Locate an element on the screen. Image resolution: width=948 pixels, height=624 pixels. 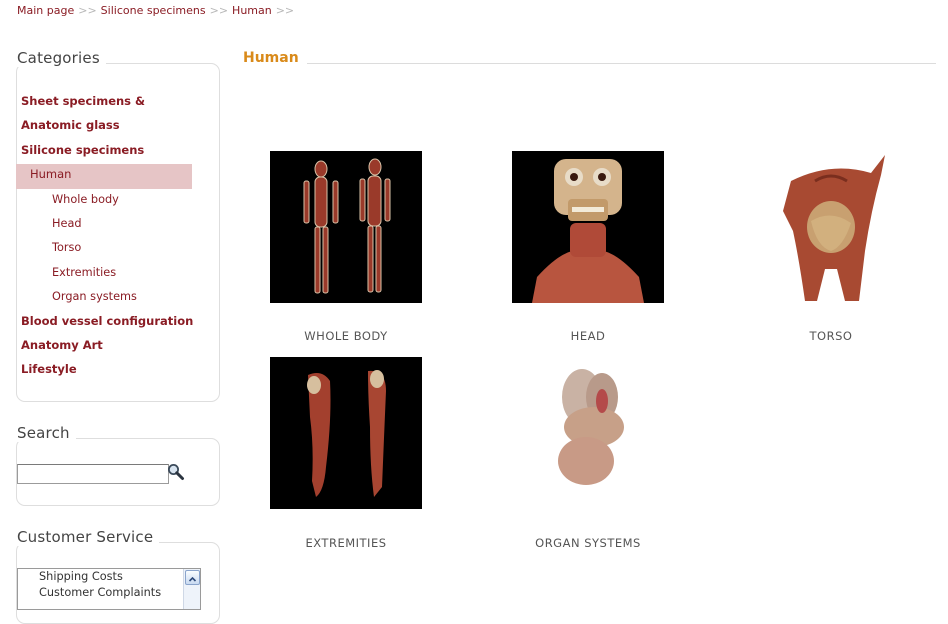
torso-specimen-image is located at coordinates (831, 227).